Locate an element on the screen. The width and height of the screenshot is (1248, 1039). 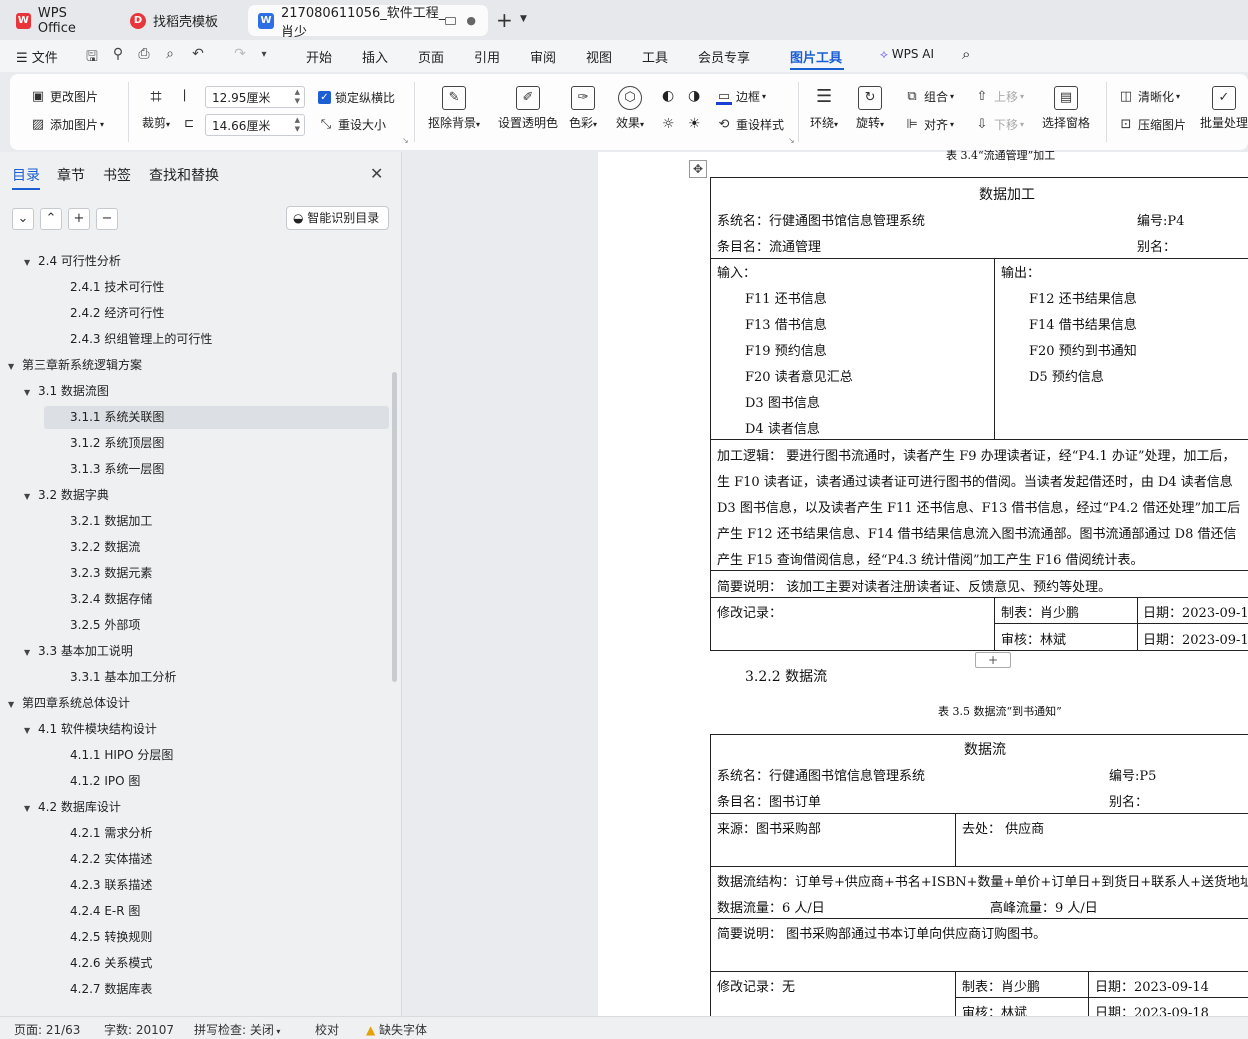
share-icon: ⚲ is located at coordinates (118, 55).